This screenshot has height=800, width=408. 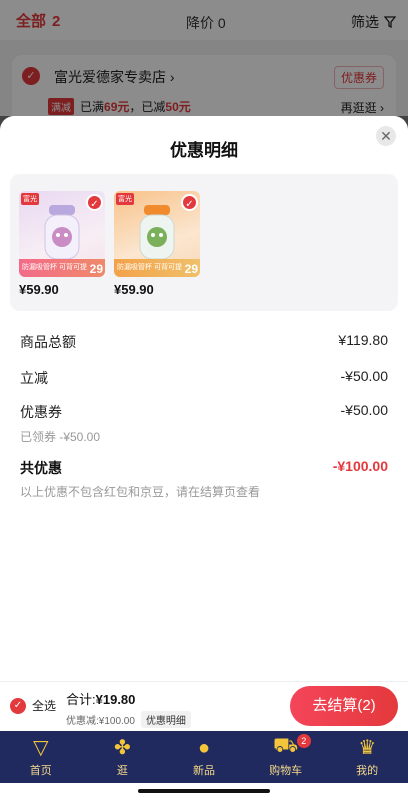 I want to click on cart-badge: 2, so click(x=303, y=741).